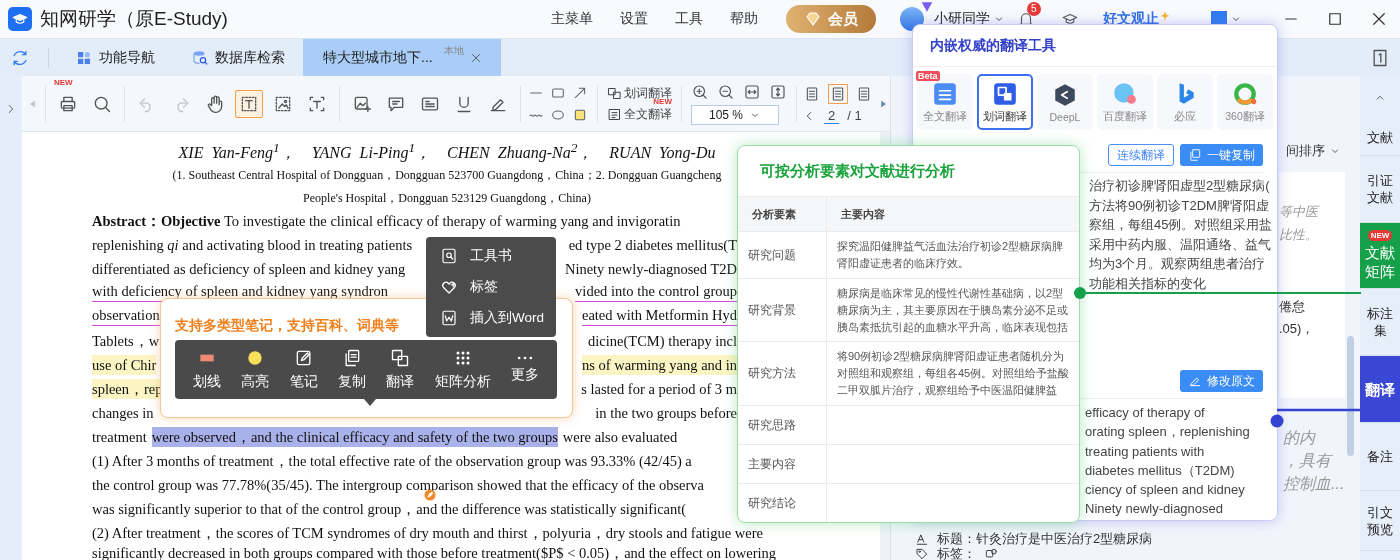 The width and height of the screenshot is (1400, 560). I want to click on zoom-in-icon, so click(700, 91).